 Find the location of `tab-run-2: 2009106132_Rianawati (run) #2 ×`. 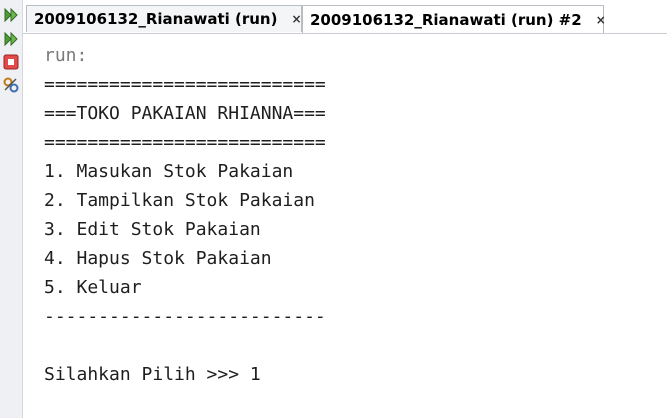

tab-run-2: 2009106132_Rianawati (run) #2 × is located at coordinates (454, 19).